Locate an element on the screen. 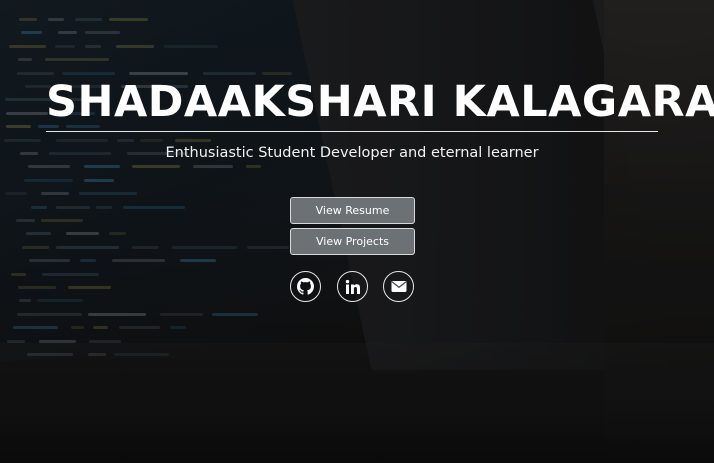 Image resolution: width=714 pixels, height=463 pixels. github-icon is located at coordinates (305, 286).